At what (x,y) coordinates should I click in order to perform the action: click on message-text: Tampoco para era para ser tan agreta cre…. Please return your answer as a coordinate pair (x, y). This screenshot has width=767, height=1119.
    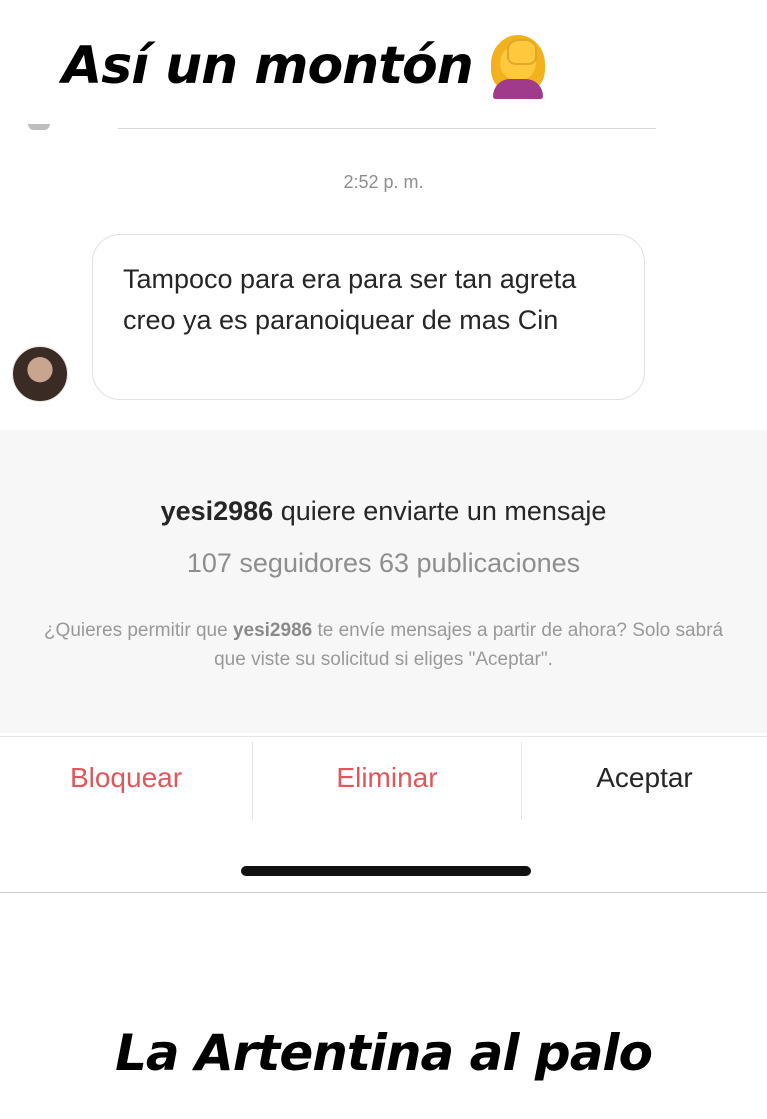
    Looking at the image, I should click on (350, 299).